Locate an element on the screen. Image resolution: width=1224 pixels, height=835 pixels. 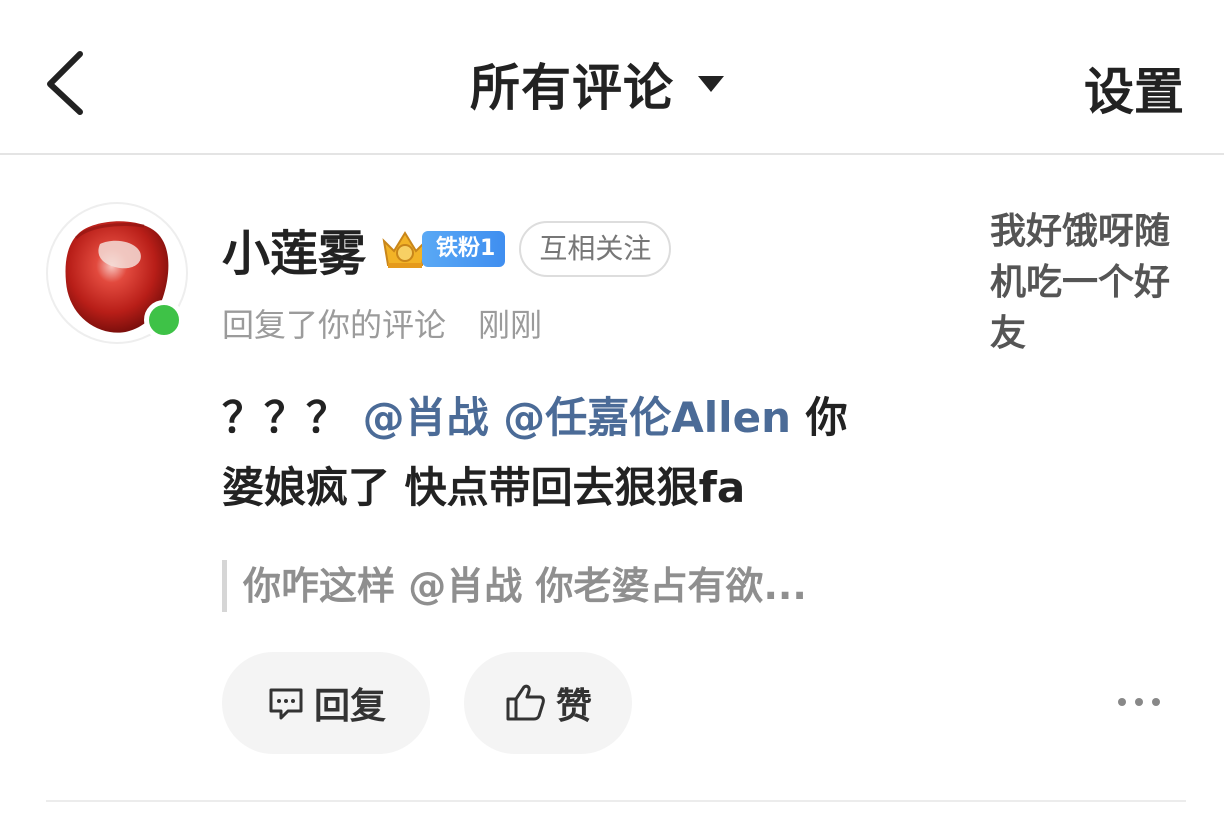
settings-button: 设置 is located at coordinates (1134, 88).